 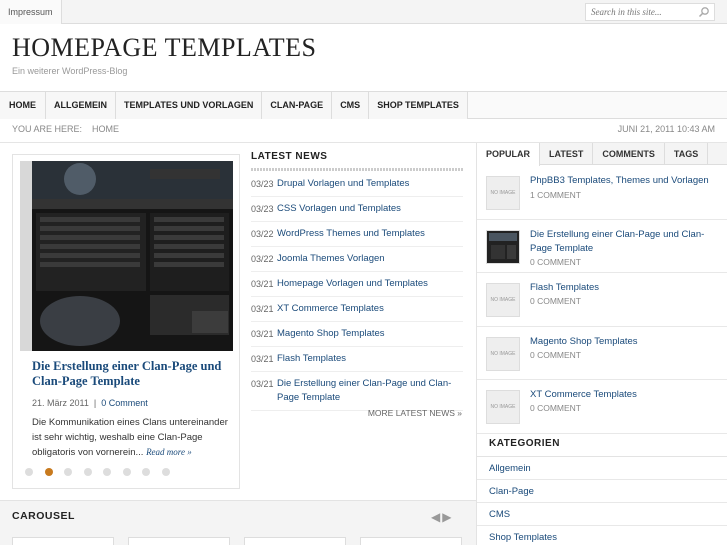 What do you see at coordinates (641, 12) in the screenshot?
I see `search-input` at bounding box center [641, 12].